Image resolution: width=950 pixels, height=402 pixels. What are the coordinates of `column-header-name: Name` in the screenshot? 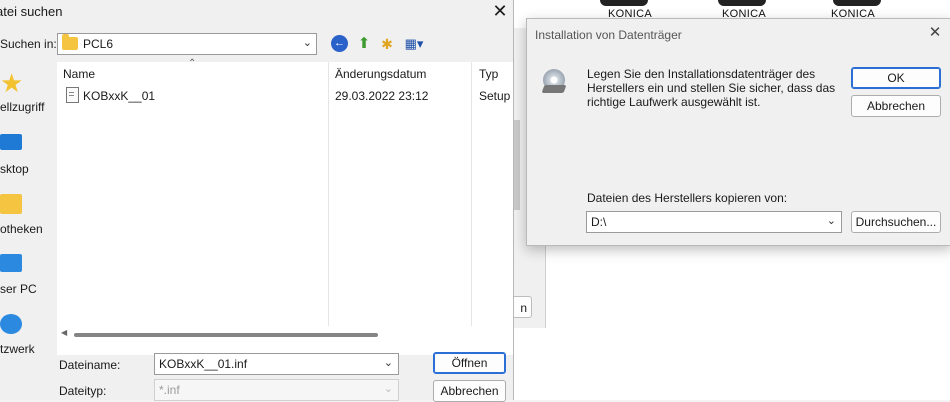 It's located at (79, 74).